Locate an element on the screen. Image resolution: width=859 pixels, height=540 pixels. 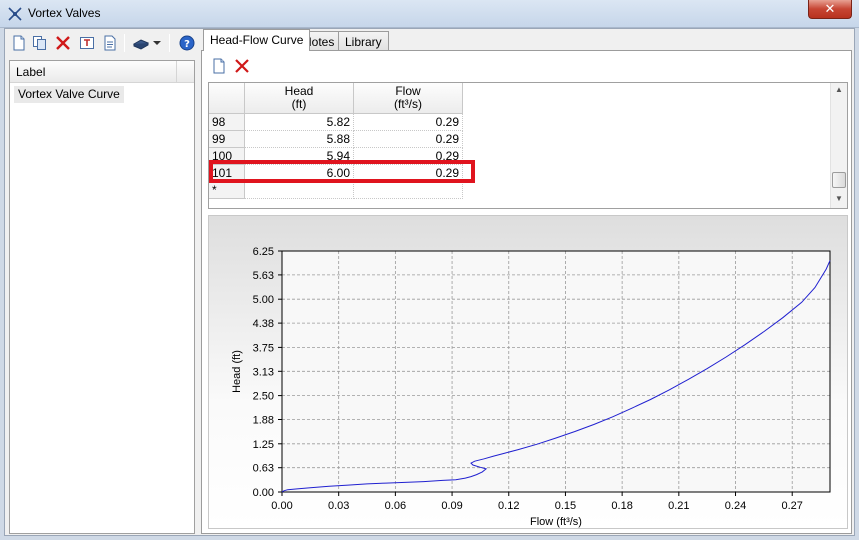
delete-row-button is located at coordinates (242, 66).